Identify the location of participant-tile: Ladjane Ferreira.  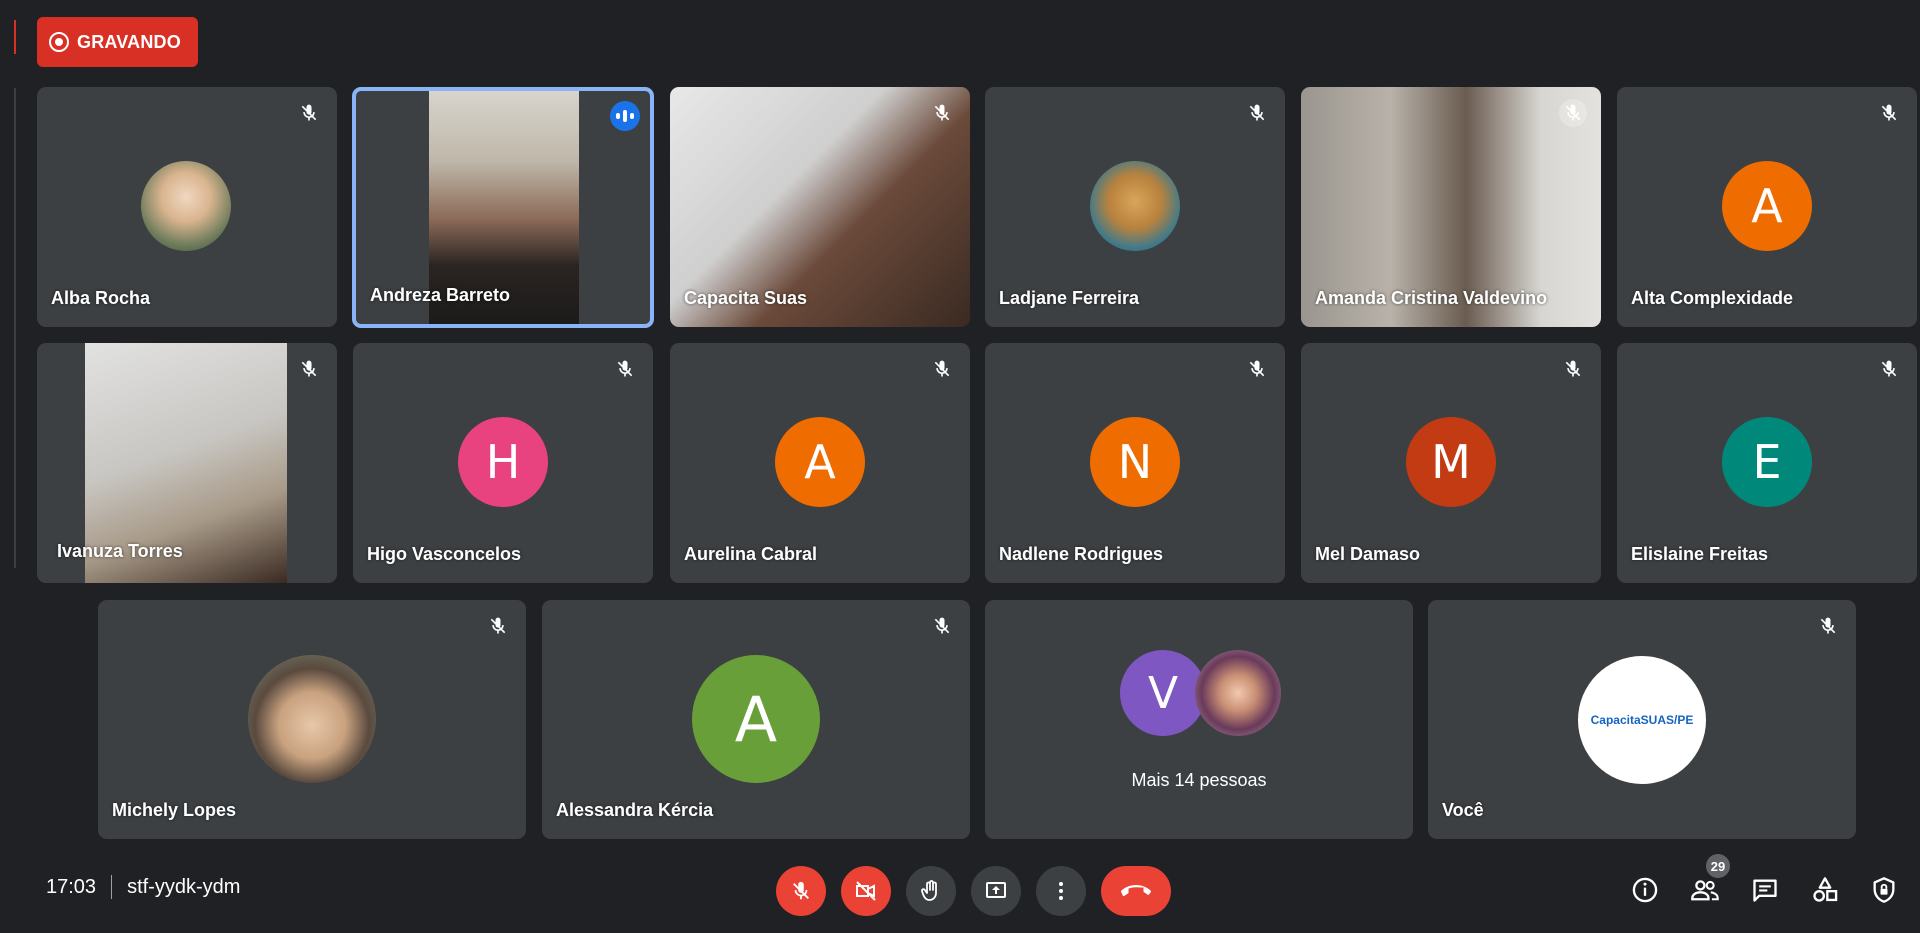
(1135, 207).